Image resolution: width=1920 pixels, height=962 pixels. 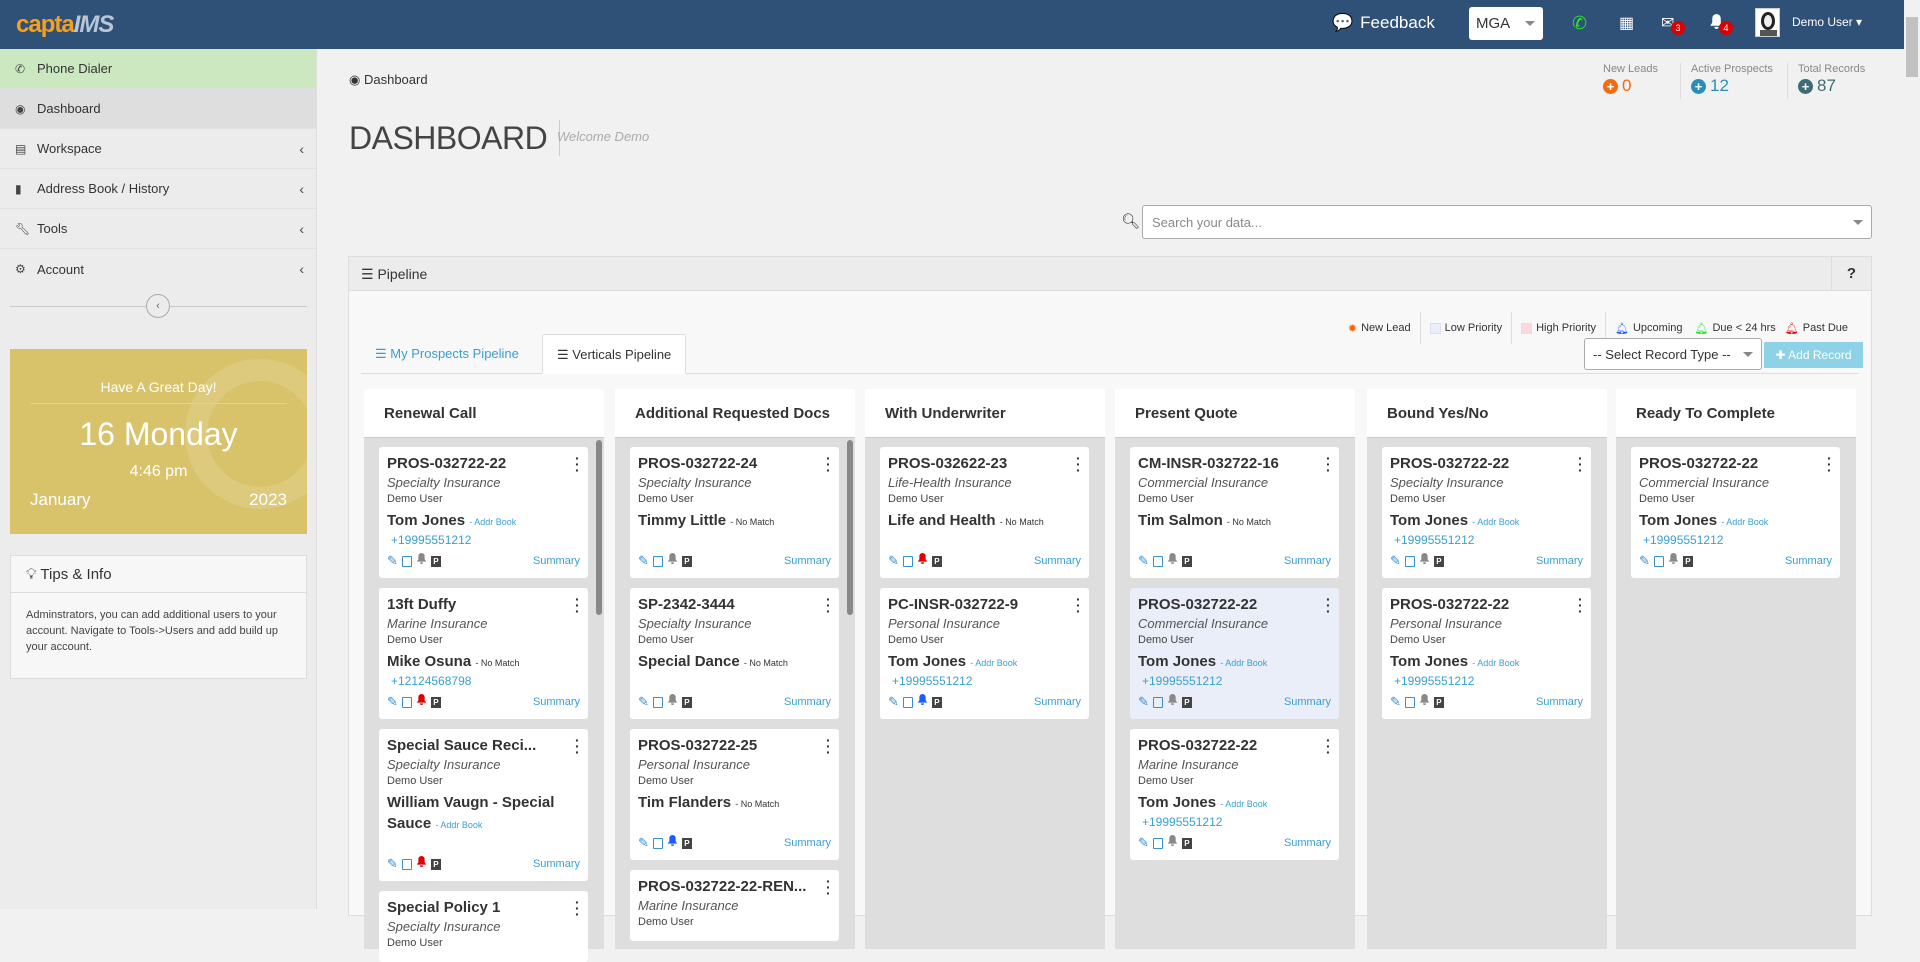 I want to click on scrollbar-thumb, so click(x=1912, y=47).